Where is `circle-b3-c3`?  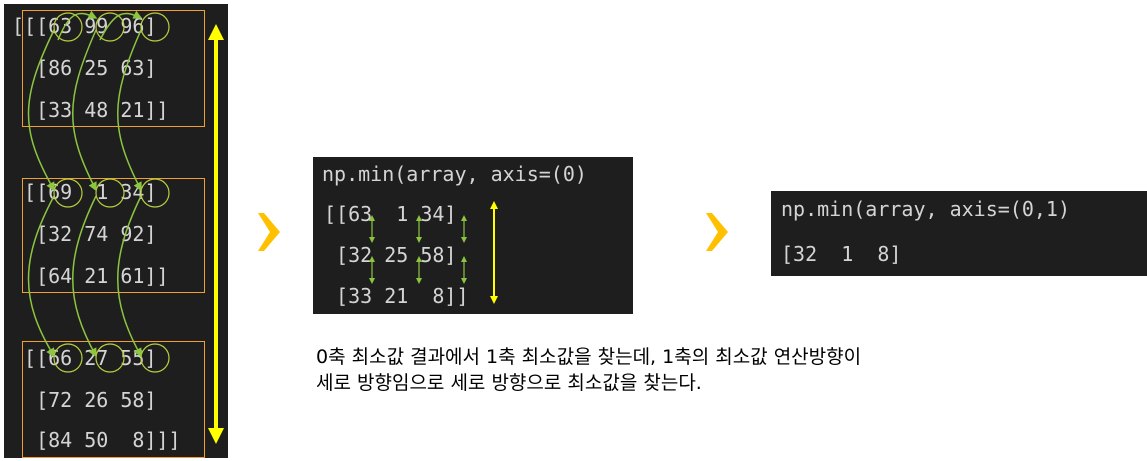 circle-b3-c3 is located at coordinates (155, 358).